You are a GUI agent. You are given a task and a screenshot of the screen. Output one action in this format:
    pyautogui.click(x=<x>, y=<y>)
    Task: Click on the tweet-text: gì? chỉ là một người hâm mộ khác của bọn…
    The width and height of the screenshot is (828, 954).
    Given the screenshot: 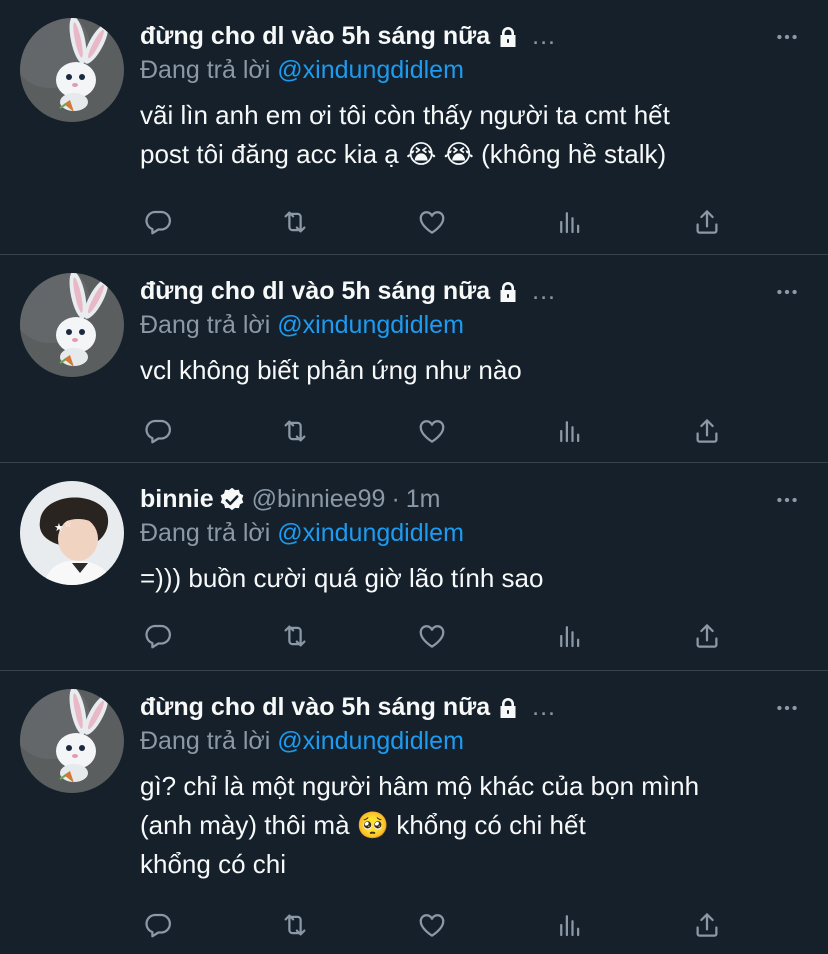 What is the action you would take?
    pyautogui.click(x=420, y=825)
    